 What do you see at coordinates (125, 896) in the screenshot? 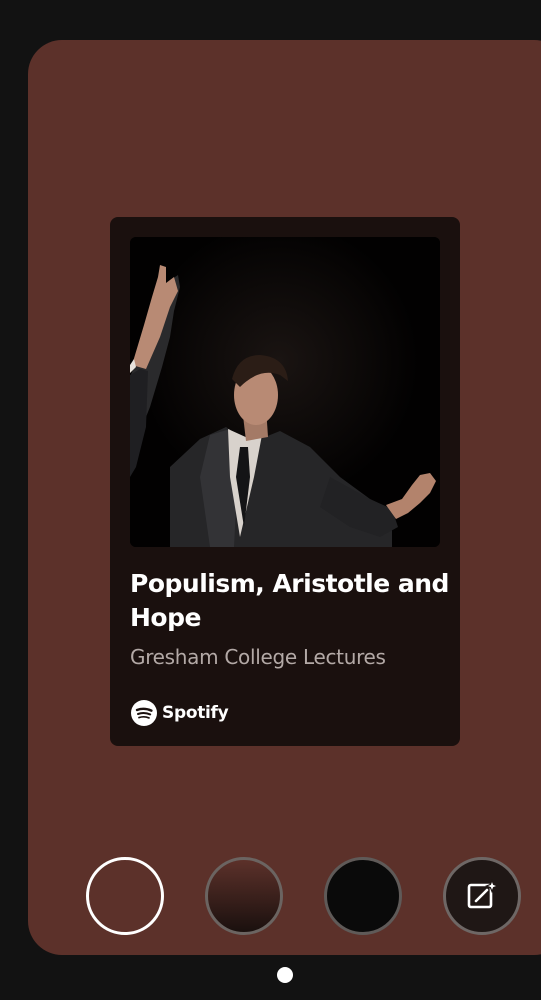
I see `background-option-brown-solid` at bounding box center [125, 896].